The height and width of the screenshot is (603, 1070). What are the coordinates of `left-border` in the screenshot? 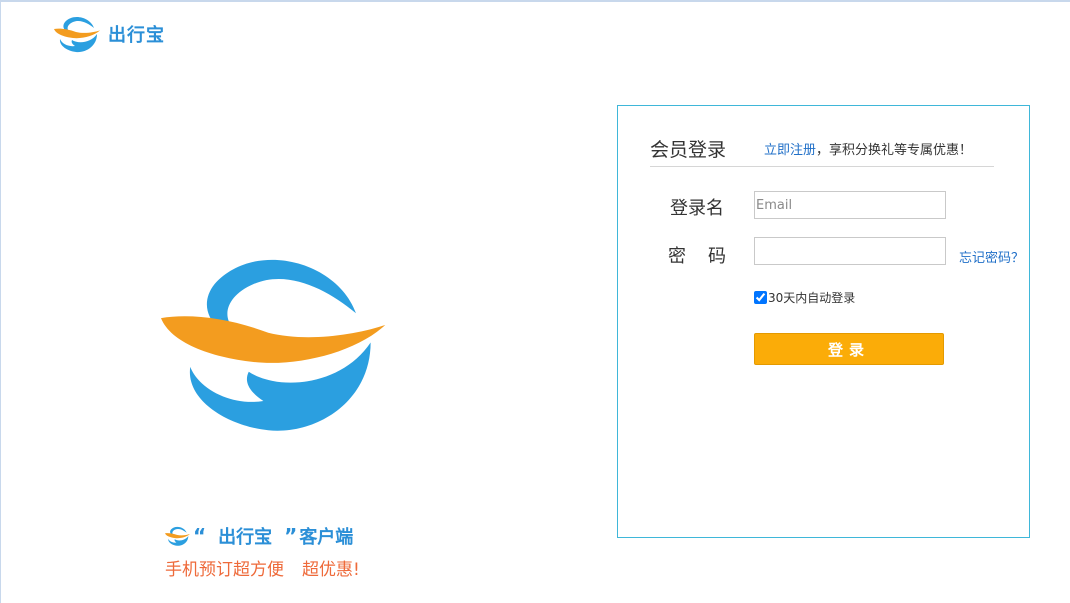 It's located at (0, 301).